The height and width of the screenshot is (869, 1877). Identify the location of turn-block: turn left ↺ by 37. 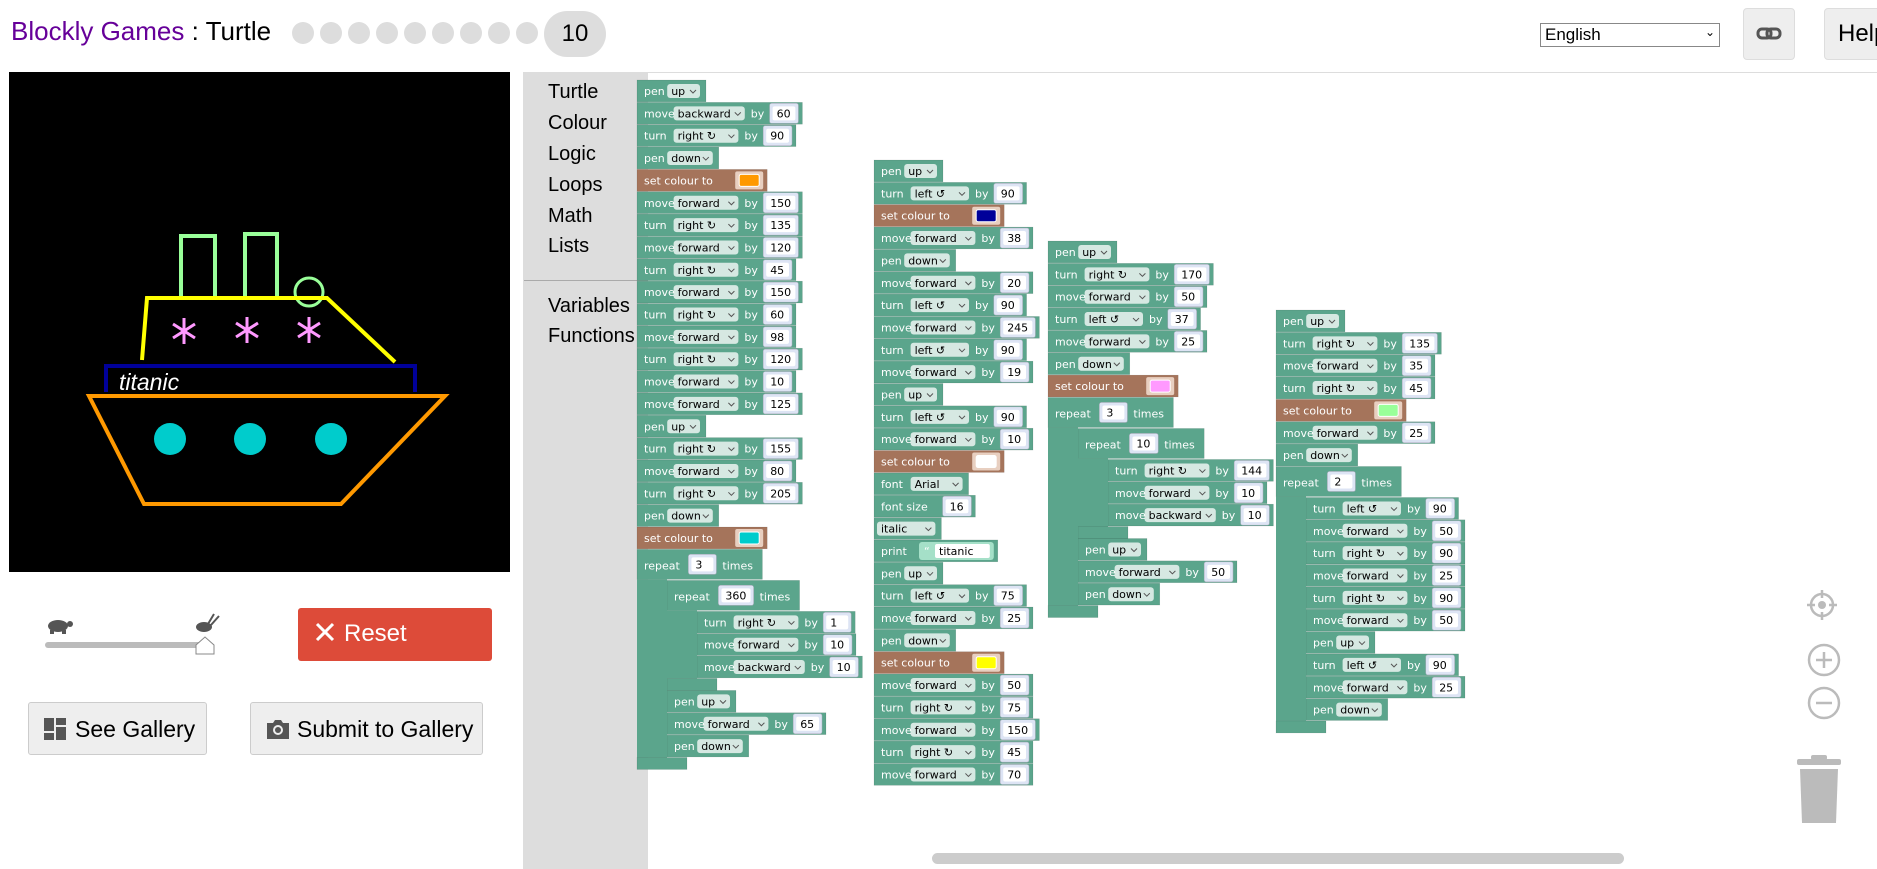
(1124, 319).